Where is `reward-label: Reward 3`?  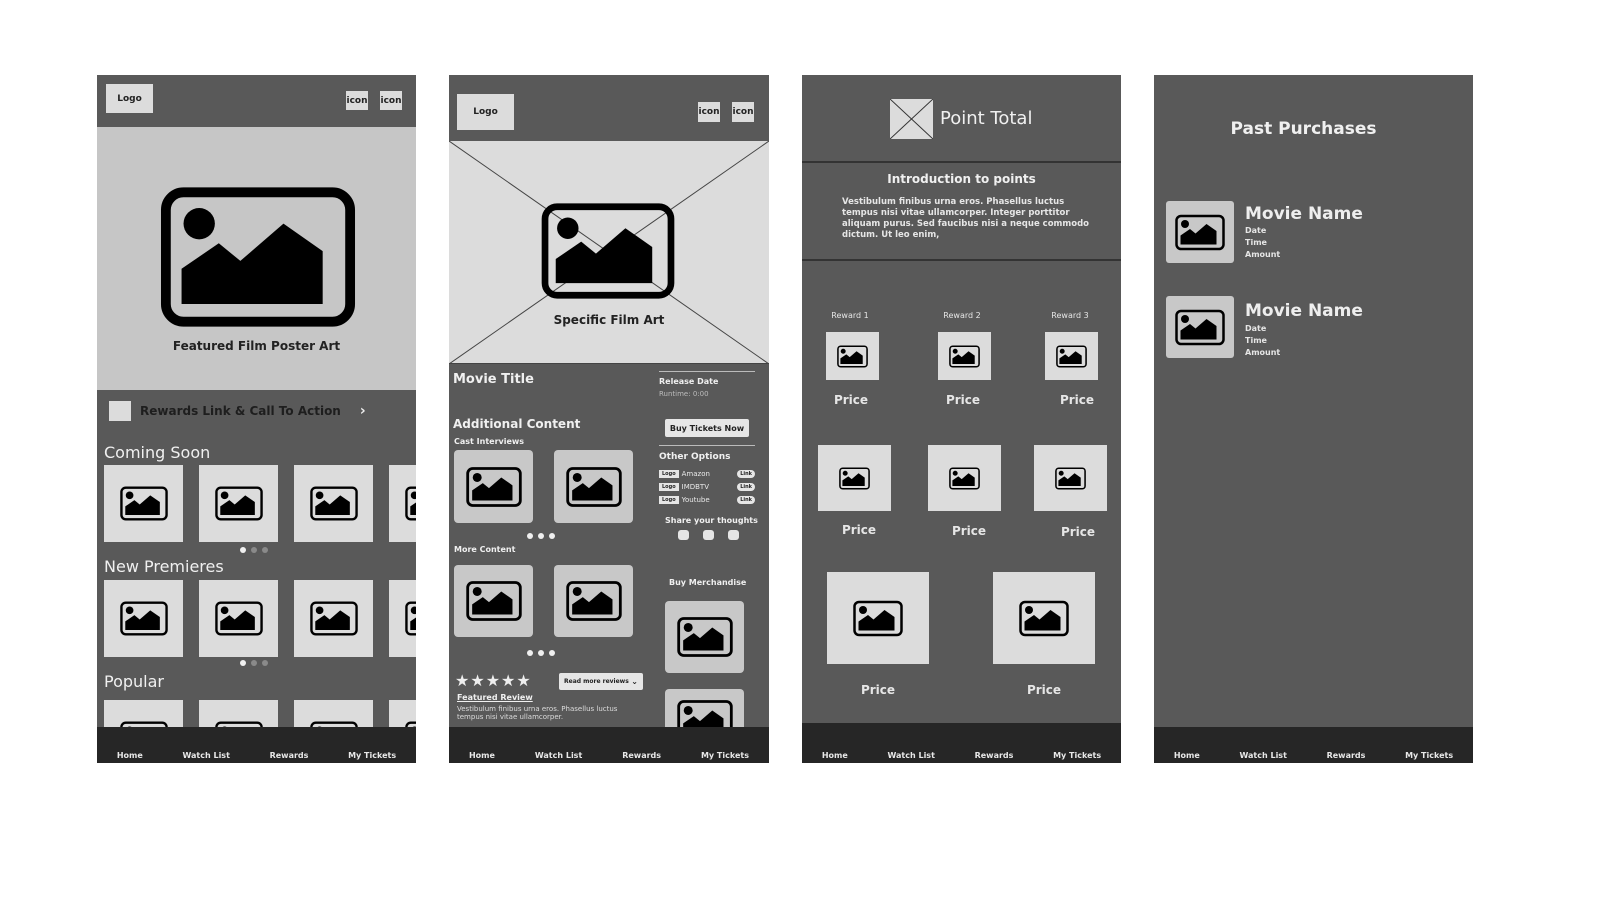
reward-label: Reward 3 is located at coordinates (1070, 315).